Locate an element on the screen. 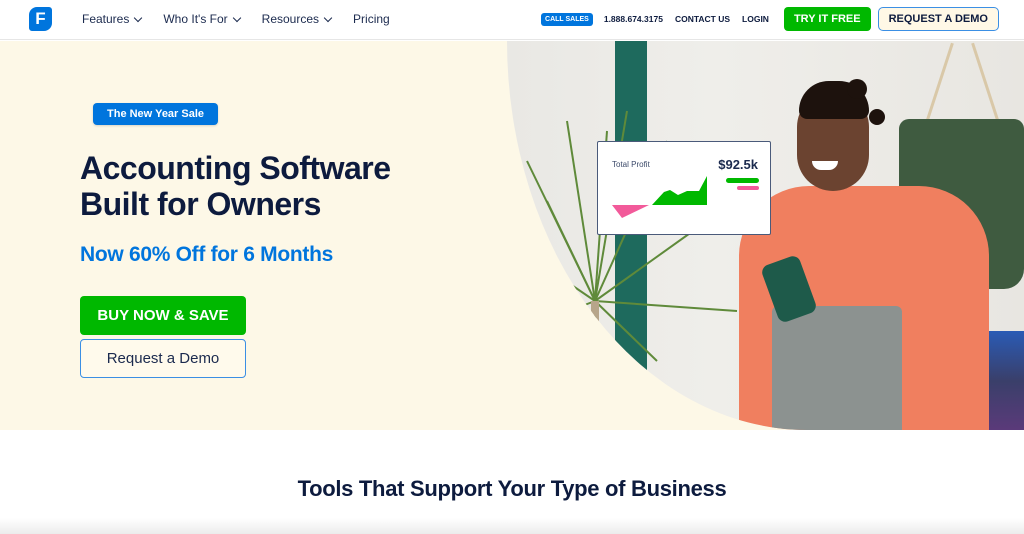 Image resolution: width=1024 pixels, height=534 pixels. total-profit-card: Total Profit $92.5k is located at coordinates (684, 188).